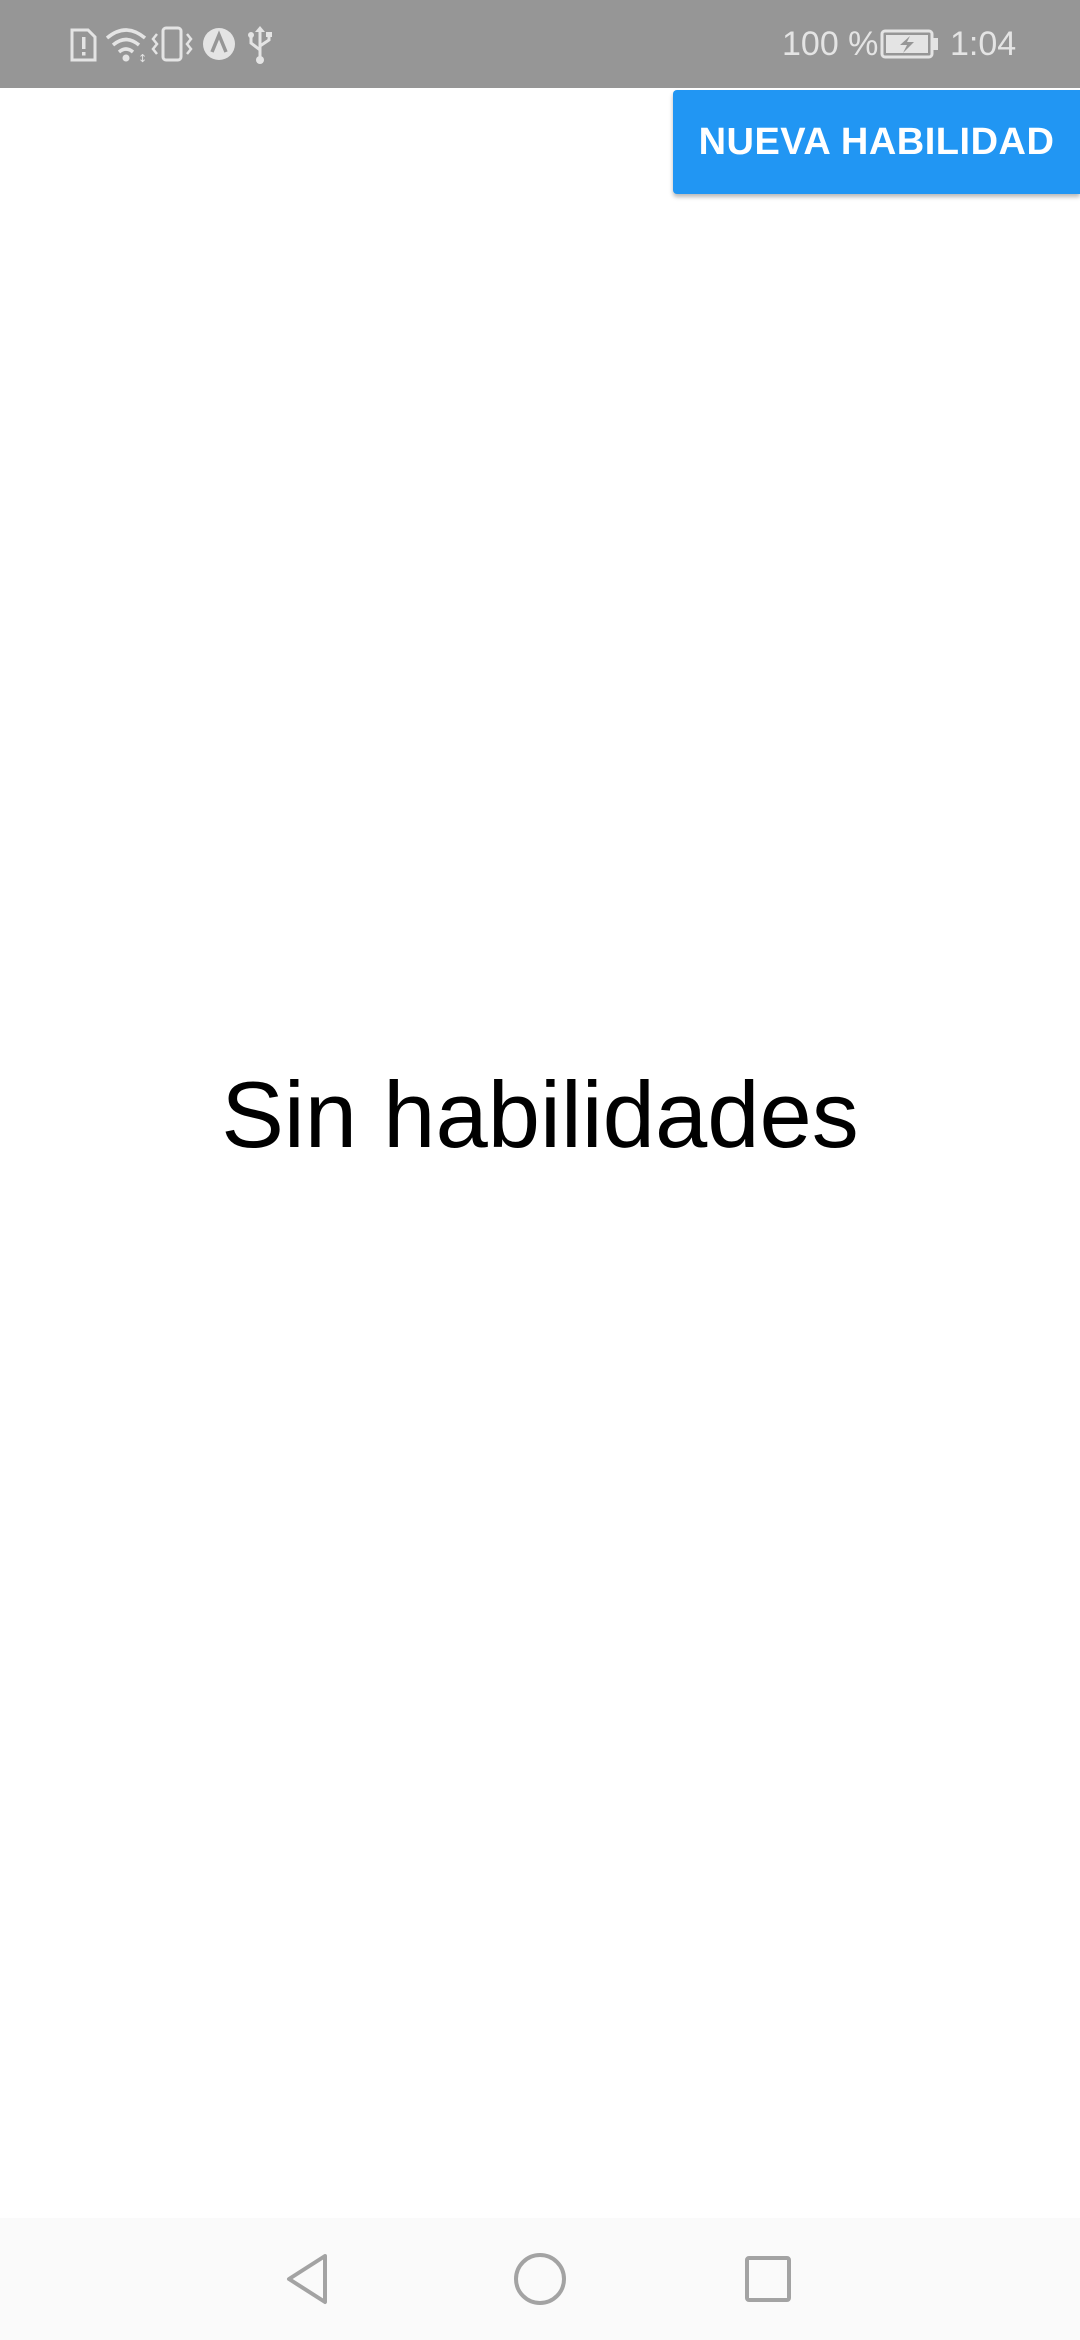 This screenshot has width=1080, height=2340. Describe the element at coordinates (540, 1114) in the screenshot. I see `empty-state-message: Sin habilidades` at that location.